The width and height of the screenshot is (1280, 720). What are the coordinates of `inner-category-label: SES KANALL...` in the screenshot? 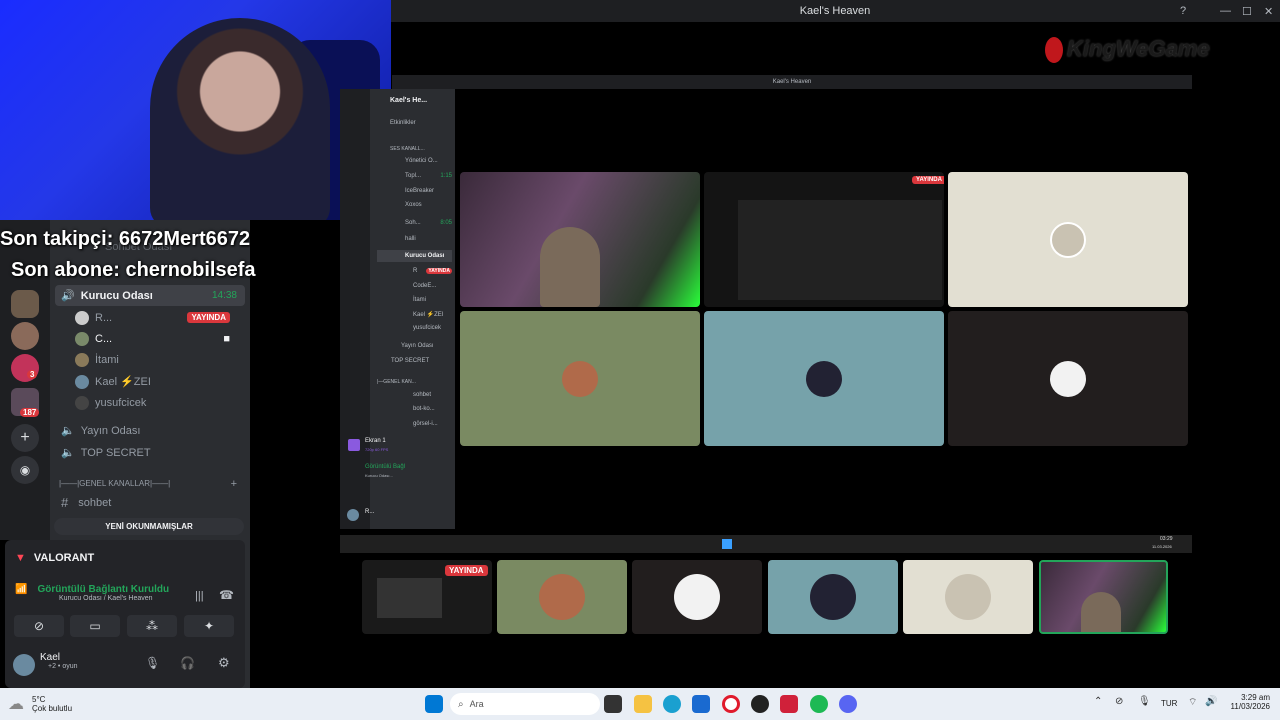 It's located at (407, 149).